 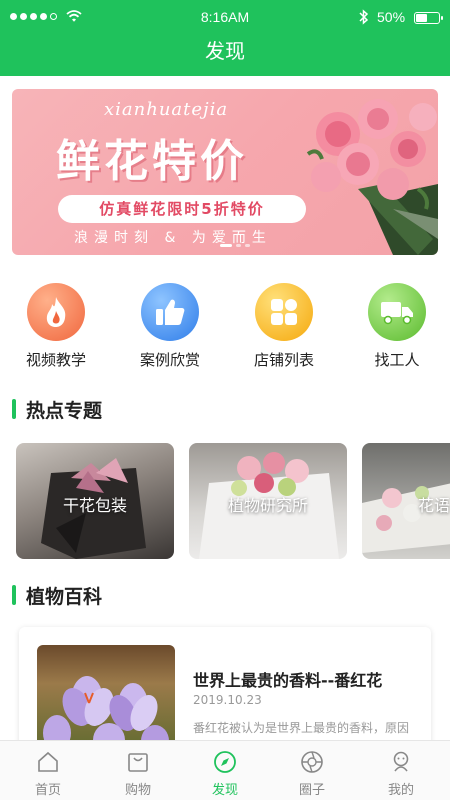 What do you see at coordinates (391, 17) in the screenshot?
I see `battery-percent: 50%` at bounding box center [391, 17].